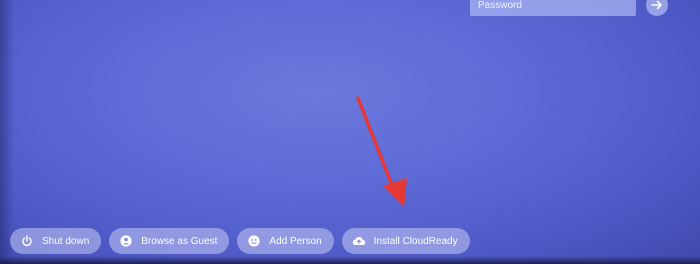 This screenshot has width=700, height=264. What do you see at coordinates (415, 241) in the screenshot?
I see `install-cloudready-label: Install CloudReady` at bounding box center [415, 241].